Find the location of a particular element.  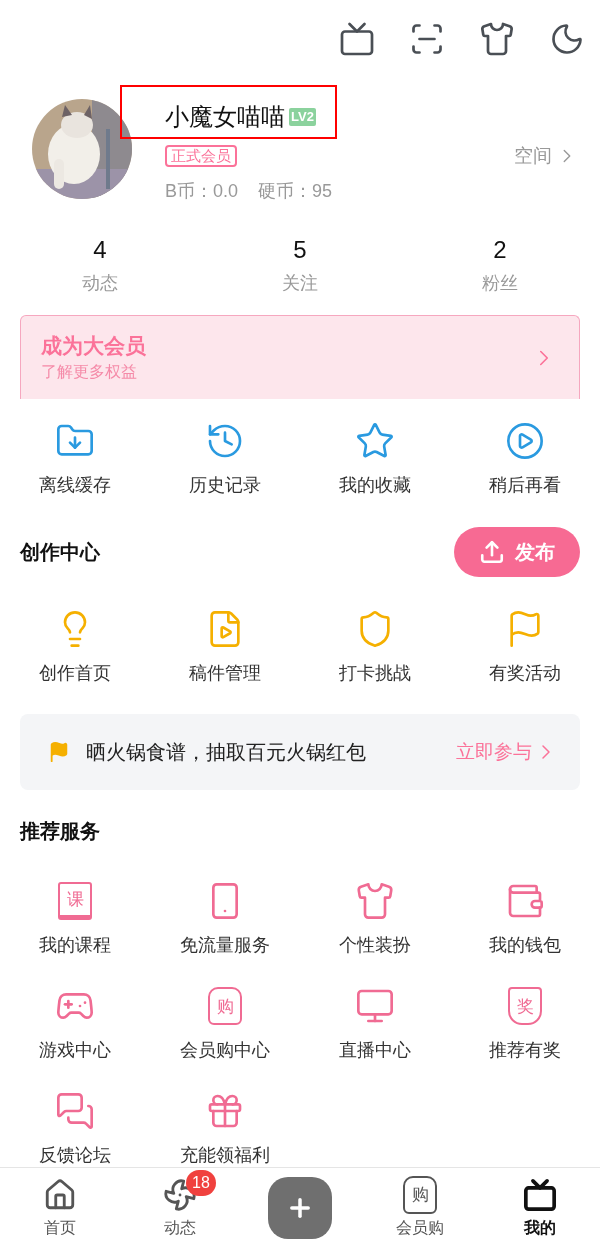

stat-count: 2 is located at coordinates (500, 250).